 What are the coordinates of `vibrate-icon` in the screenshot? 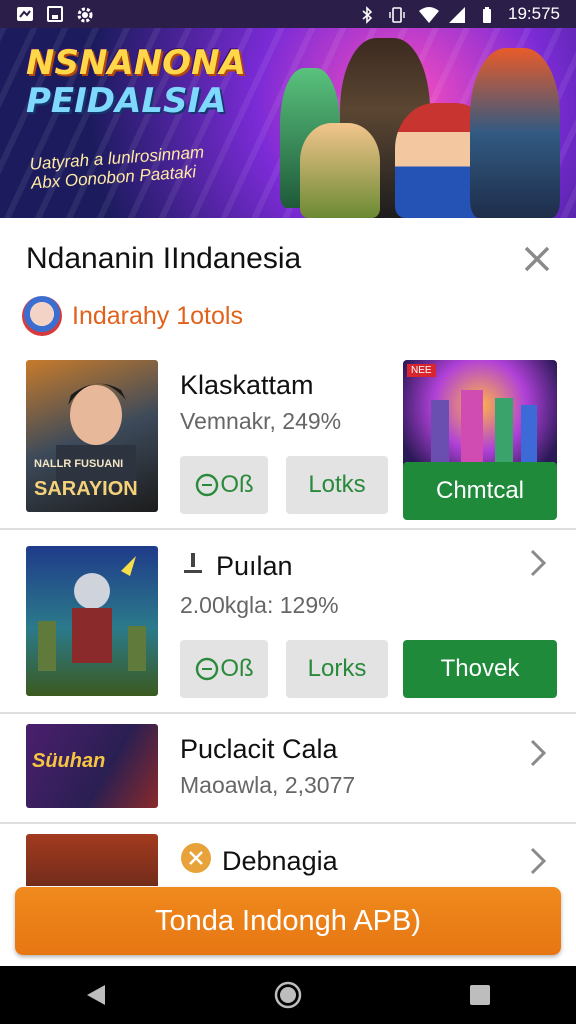 It's located at (397, 14).